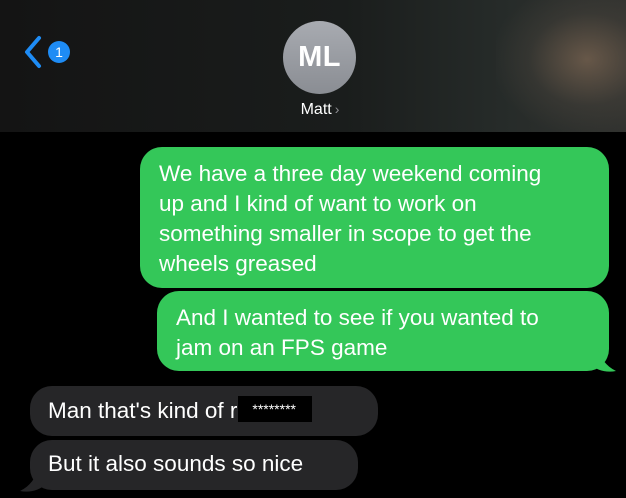 The height and width of the screenshot is (498, 626). What do you see at coordinates (345, 233) in the screenshot?
I see `message-line: something smaller in scope to get the` at bounding box center [345, 233].